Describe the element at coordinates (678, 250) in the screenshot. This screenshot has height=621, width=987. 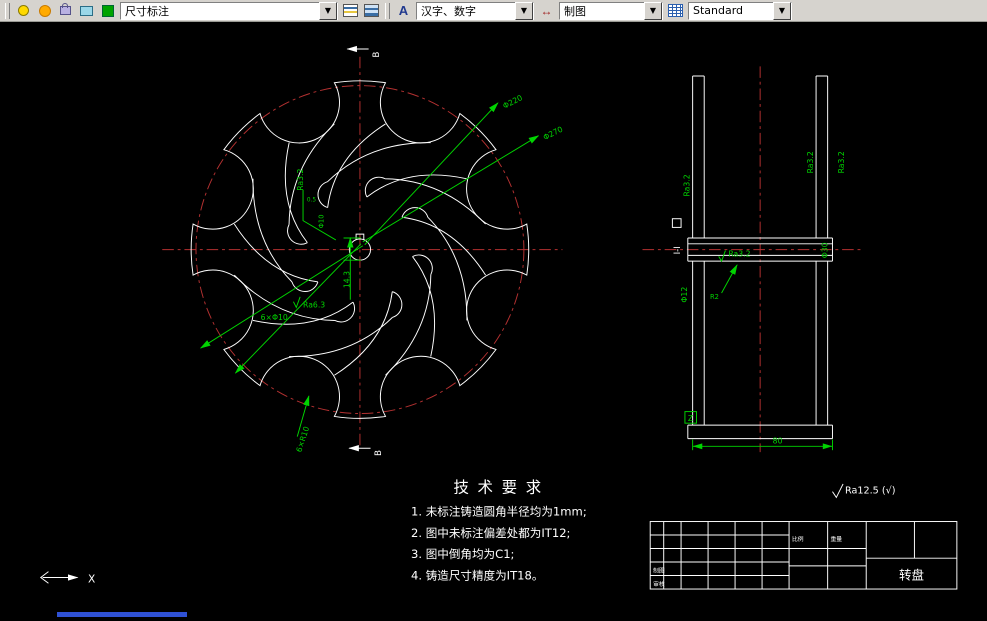
I see `section-name-label: I-I` at that location.